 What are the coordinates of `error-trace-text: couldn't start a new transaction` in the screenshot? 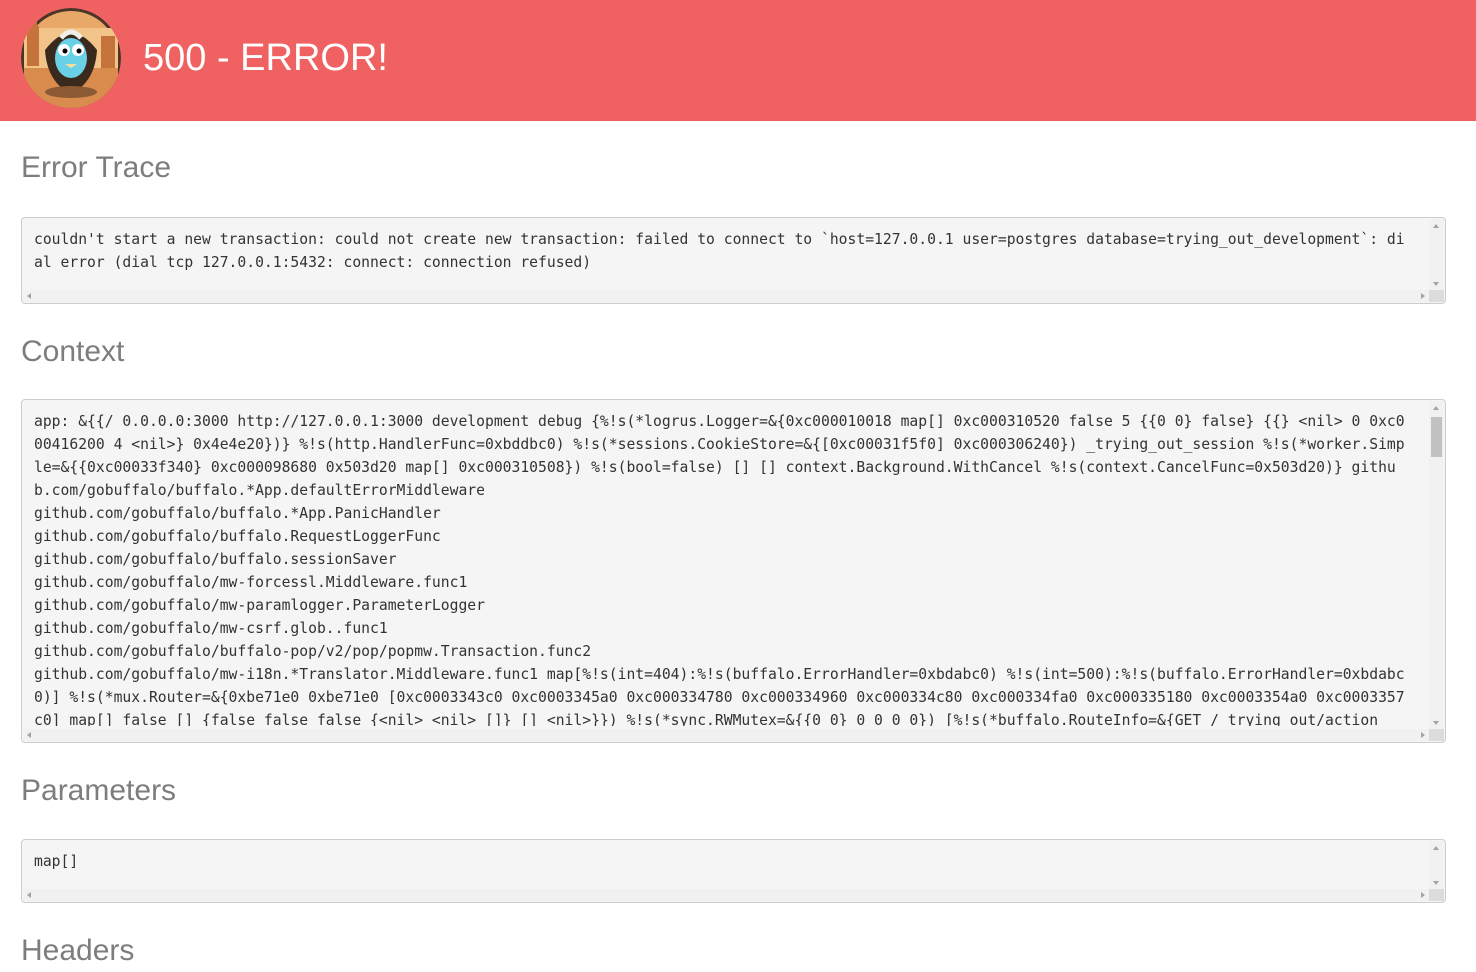 It's located at (719, 251).